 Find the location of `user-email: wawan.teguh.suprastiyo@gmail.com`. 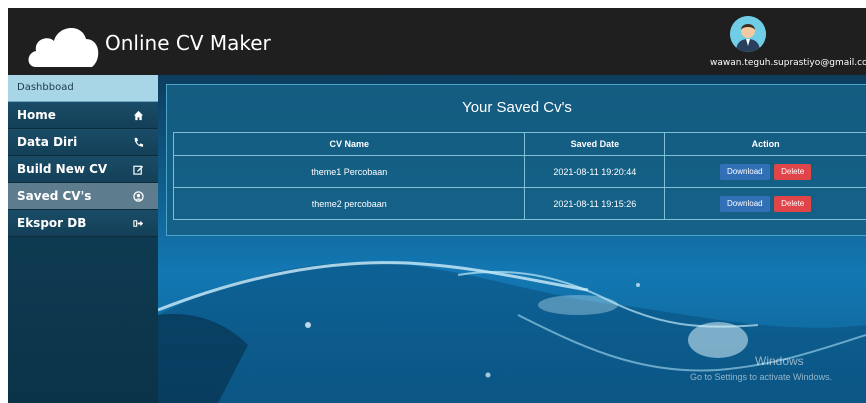

user-email: wawan.teguh.suprastiyo@gmail.com is located at coordinates (788, 63).